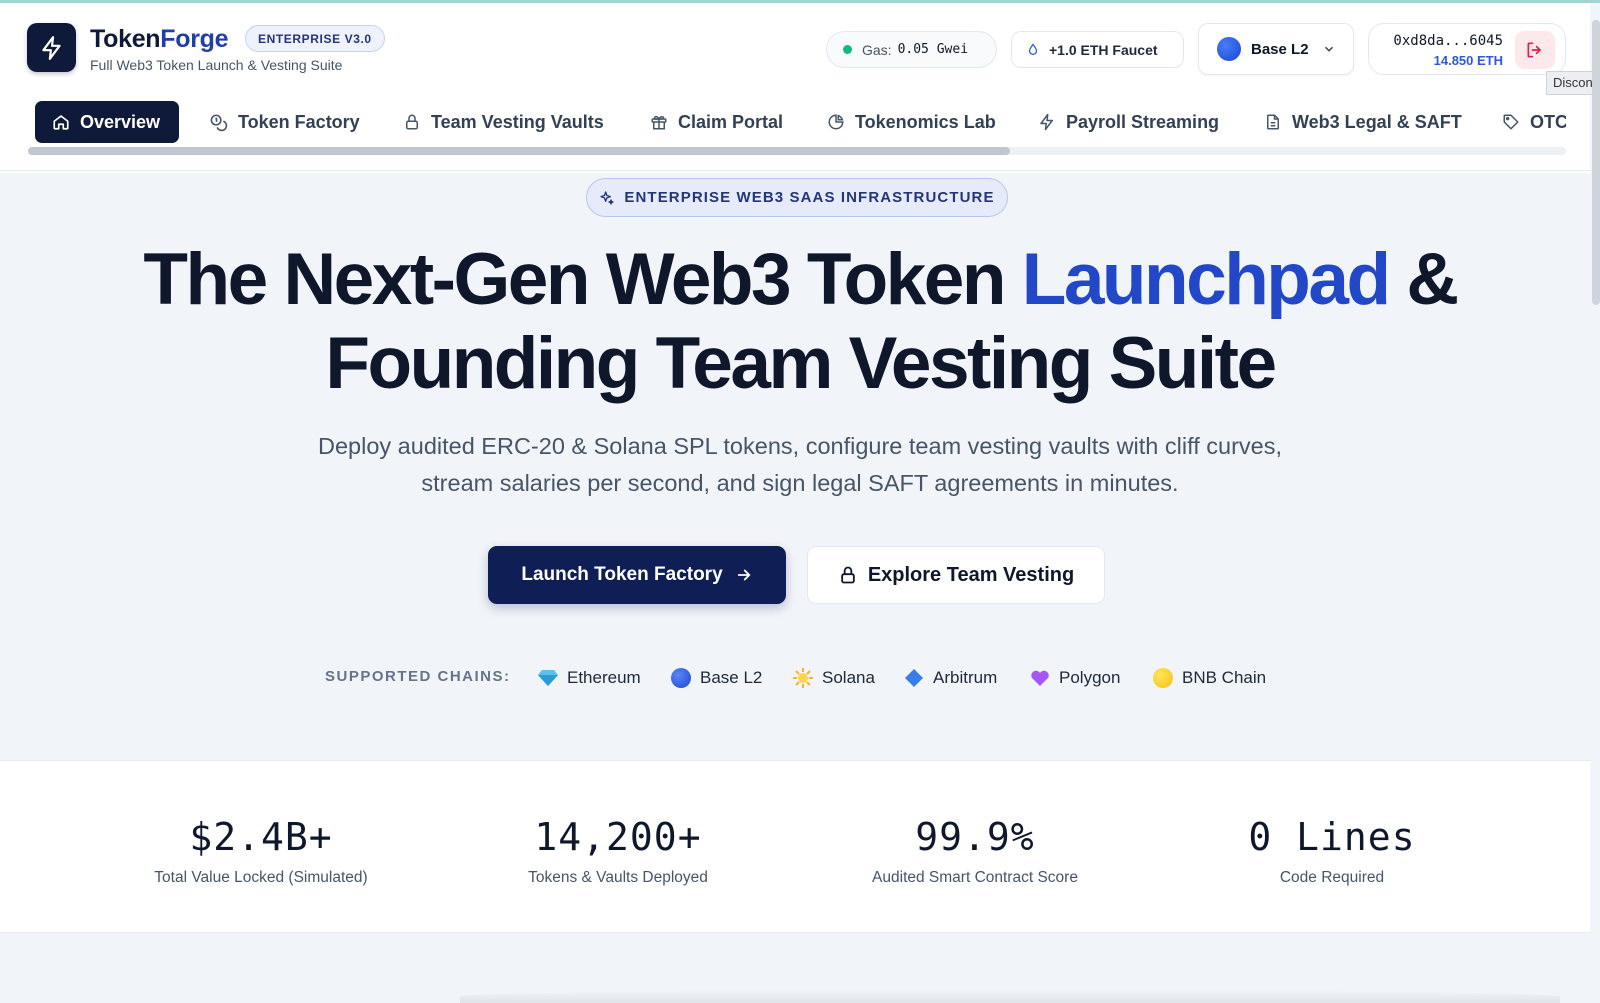 This screenshot has height=1003, width=1600. Describe the element at coordinates (1273, 122) in the screenshot. I see `file-text-icon` at that location.